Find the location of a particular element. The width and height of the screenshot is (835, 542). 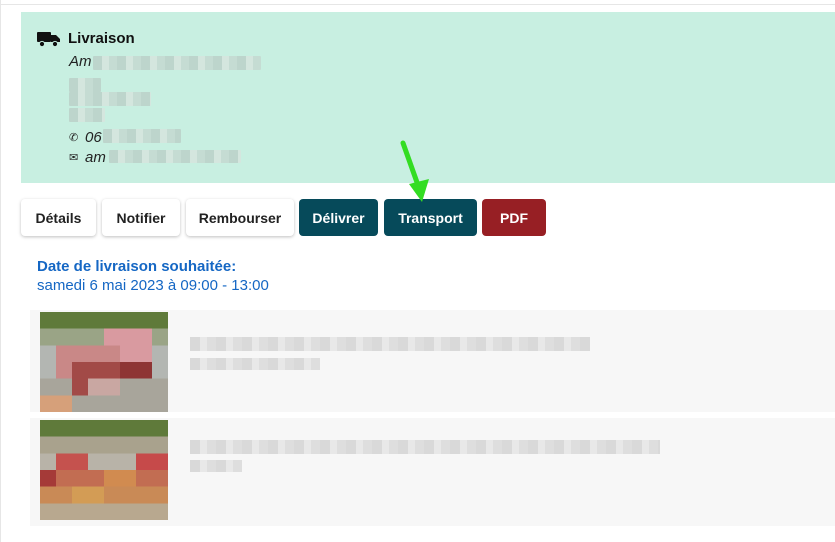

recipient-phone: 06 is located at coordinates (93, 137).